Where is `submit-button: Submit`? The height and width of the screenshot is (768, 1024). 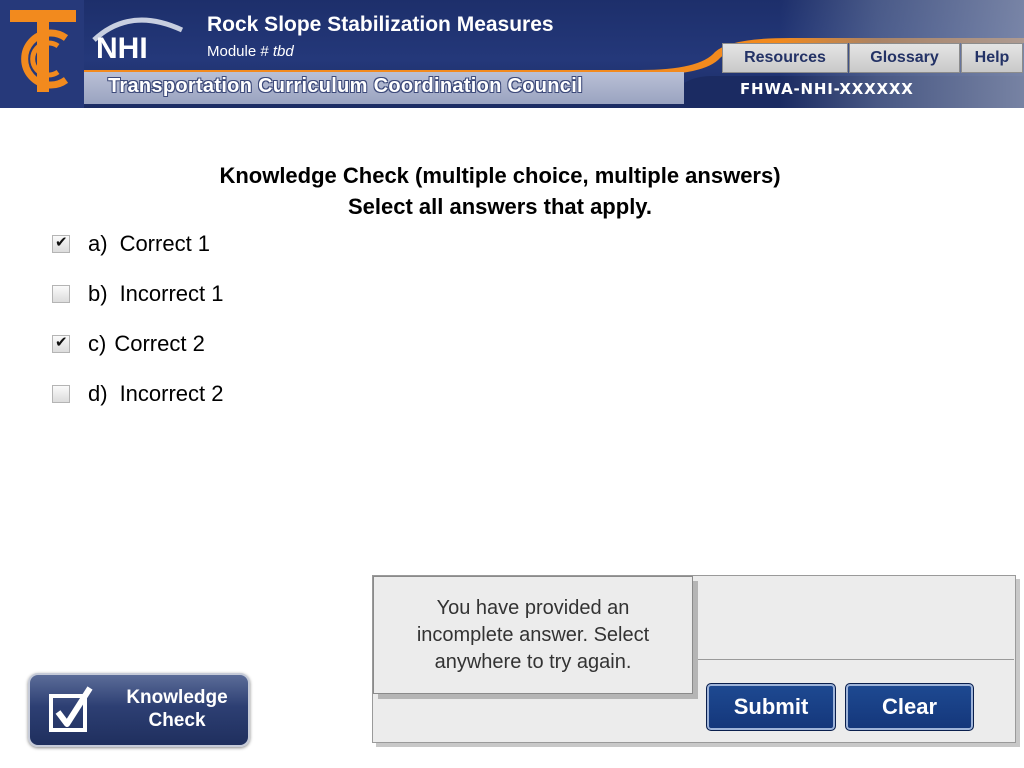
submit-button: Submit is located at coordinates (771, 707).